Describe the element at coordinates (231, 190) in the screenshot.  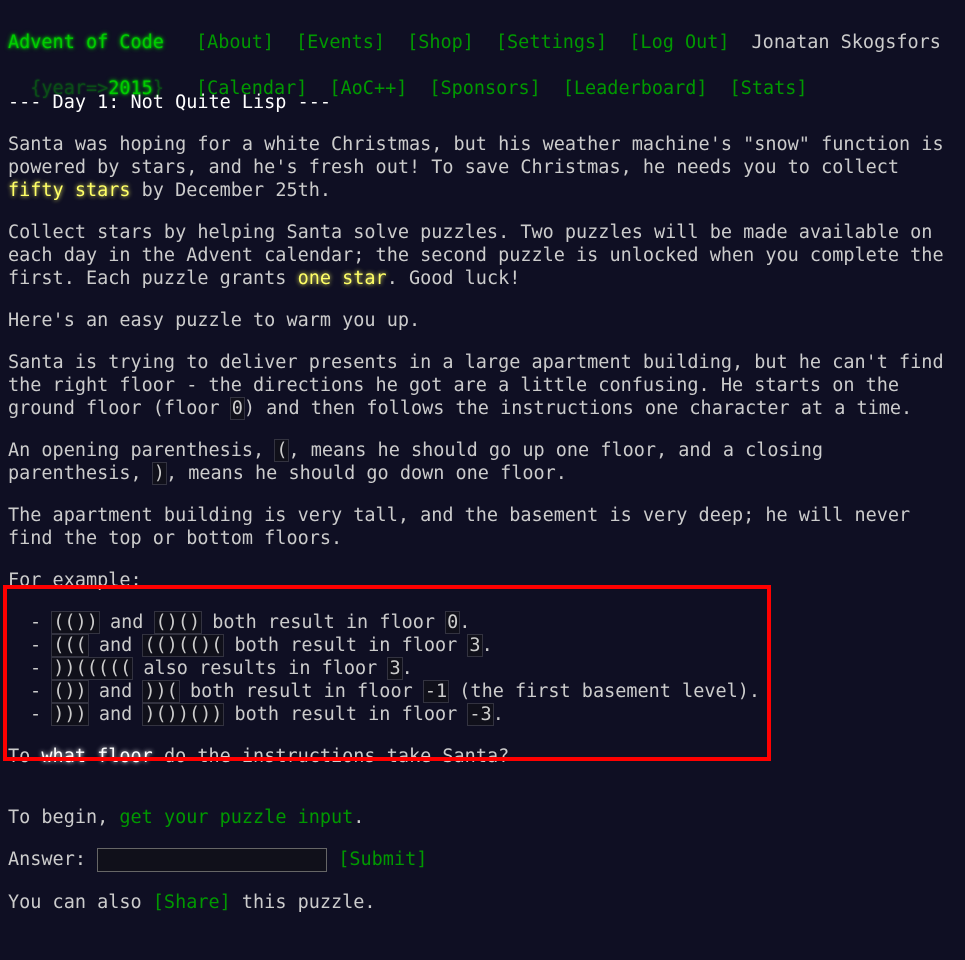
I see `text: by December 25th.` at that location.